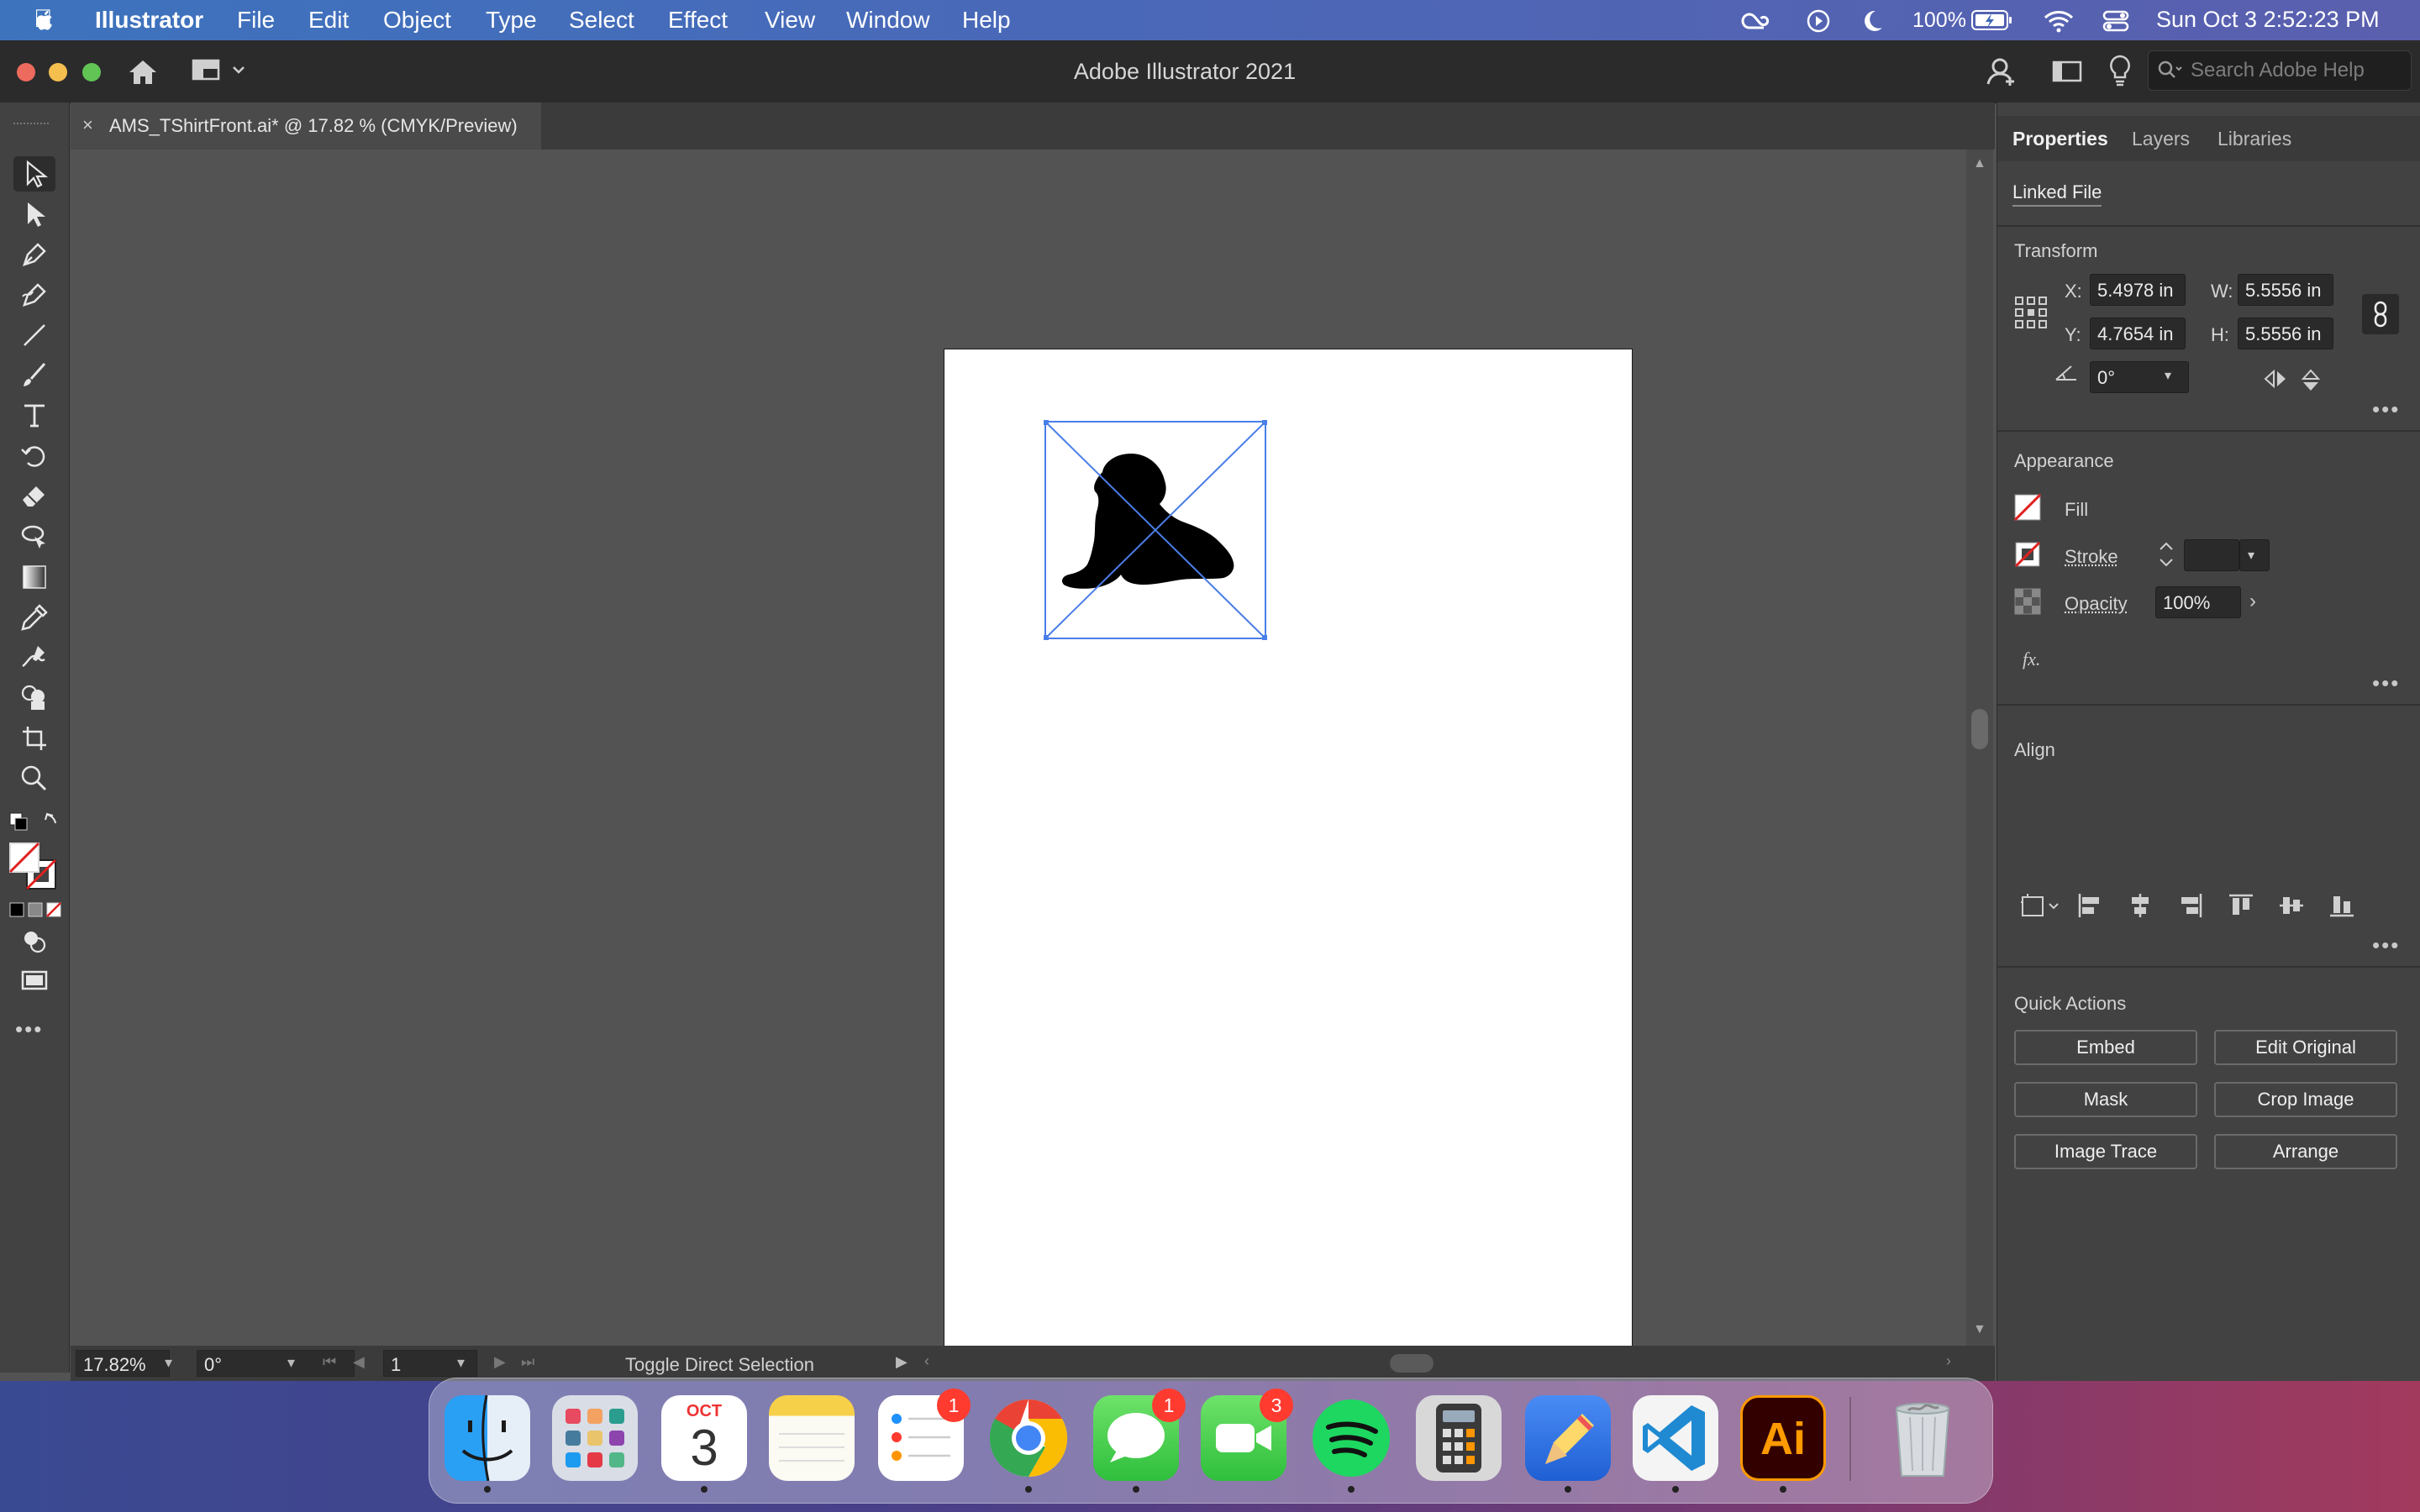  Describe the element at coordinates (2311, 380) in the screenshot. I see `flip-vertical-icon` at that location.